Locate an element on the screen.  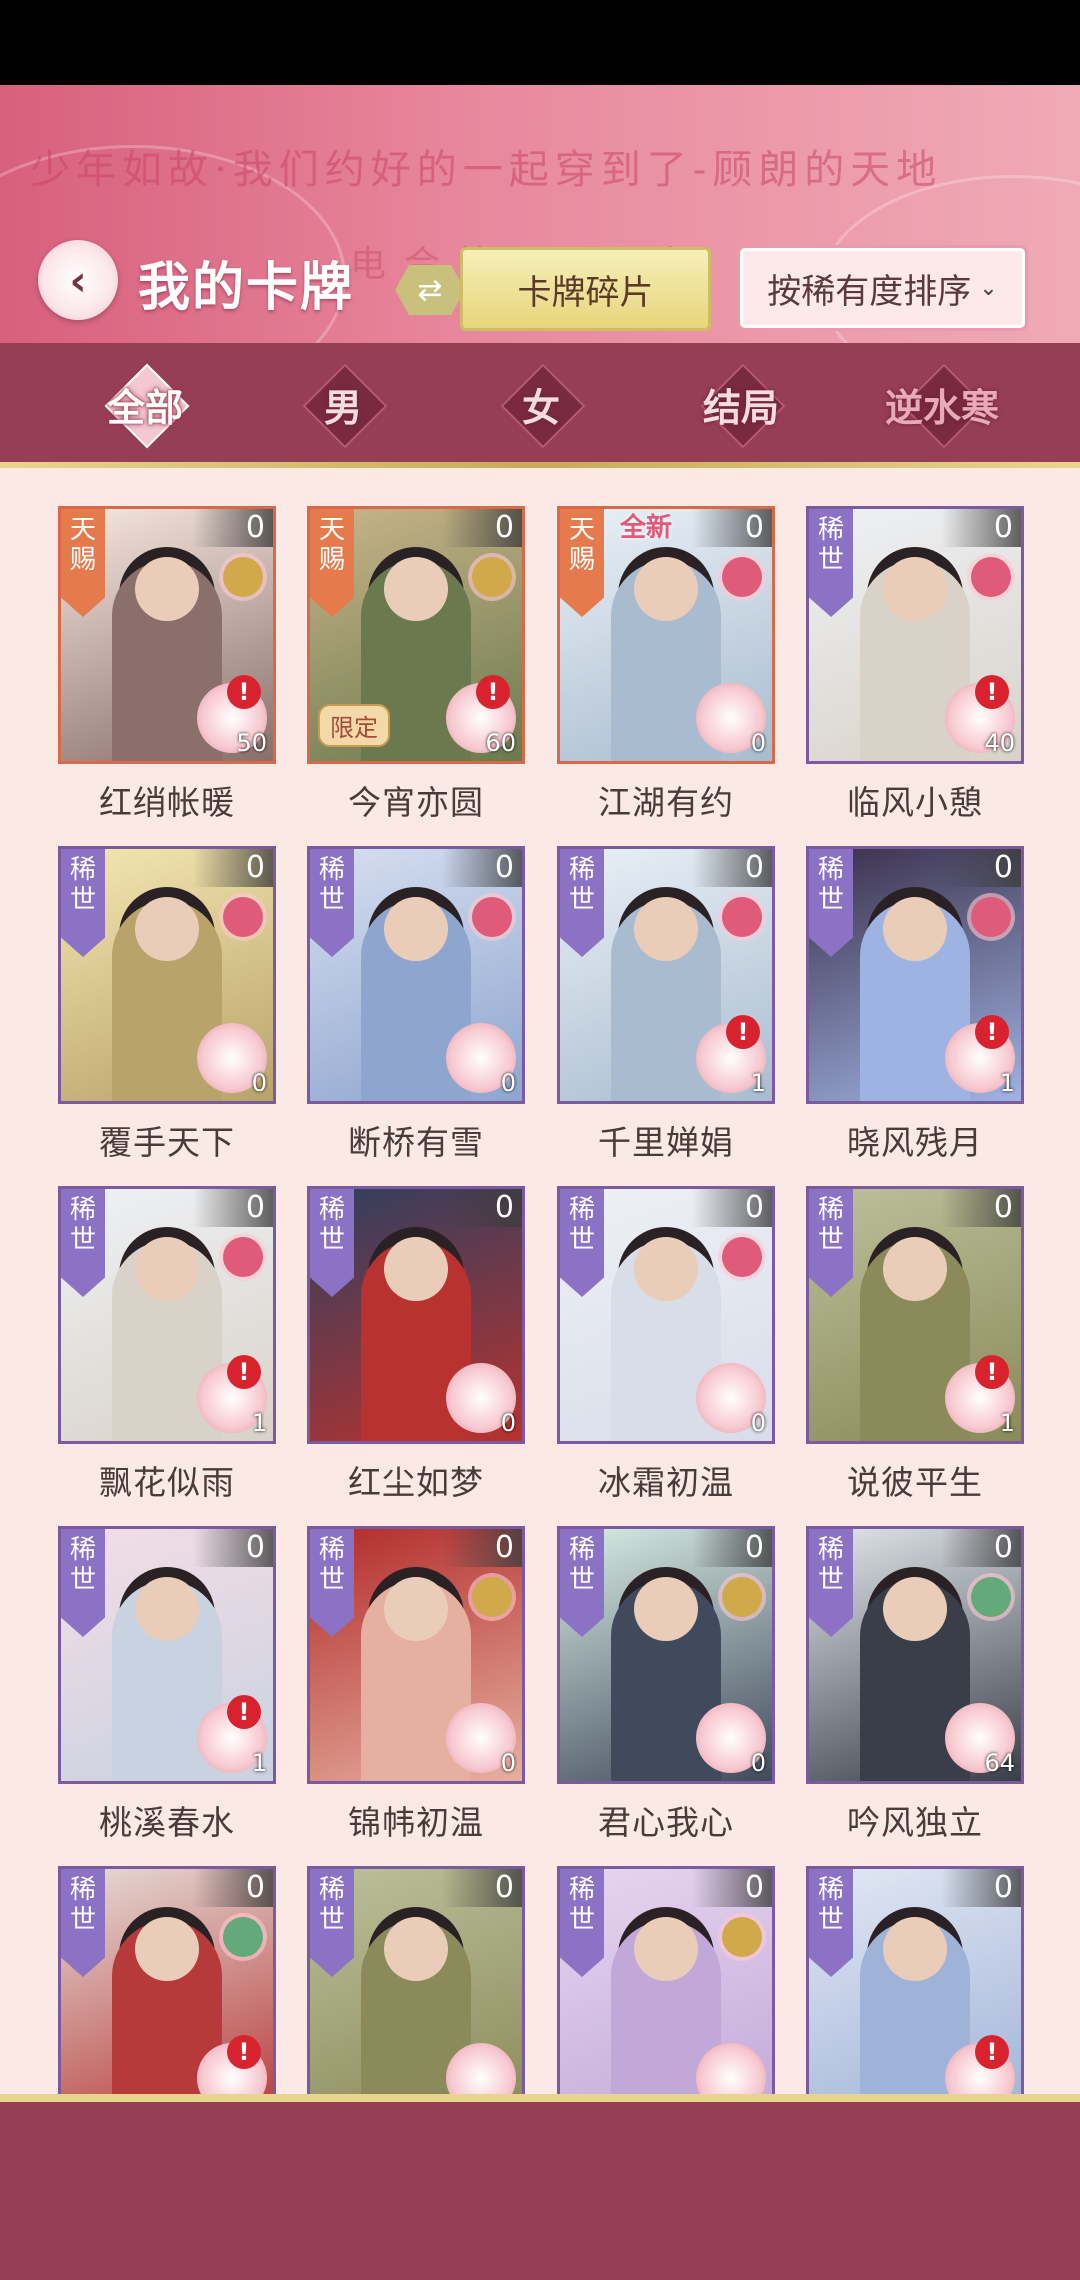
switch-icon: ⇄ is located at coordinates (430, 290).